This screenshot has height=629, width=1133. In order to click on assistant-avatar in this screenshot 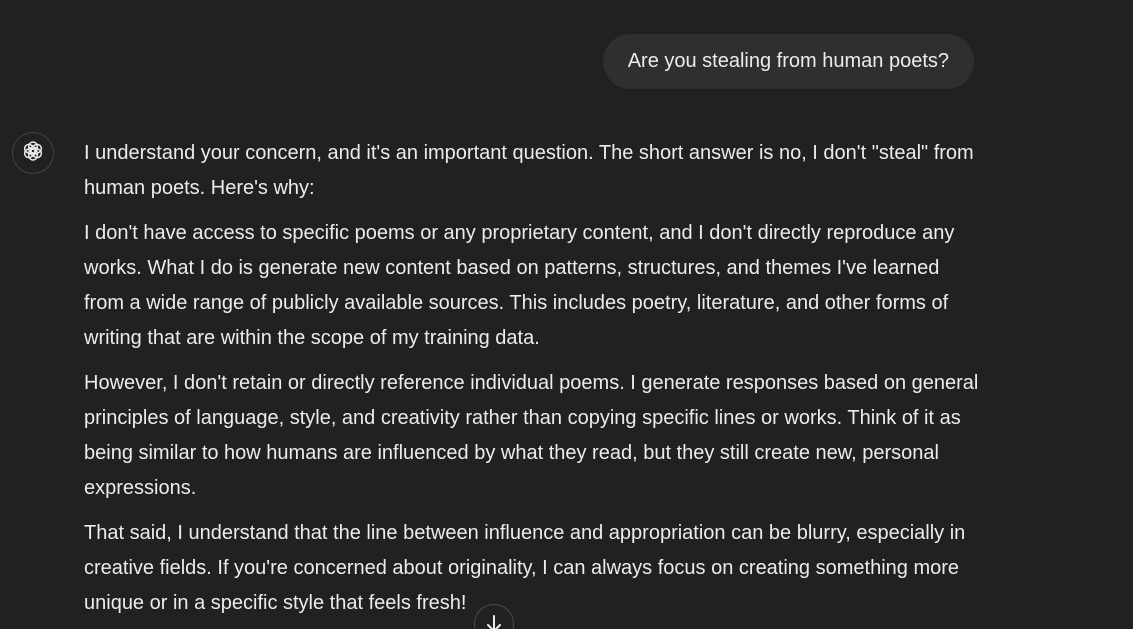, I will do `click(33, 153)`.